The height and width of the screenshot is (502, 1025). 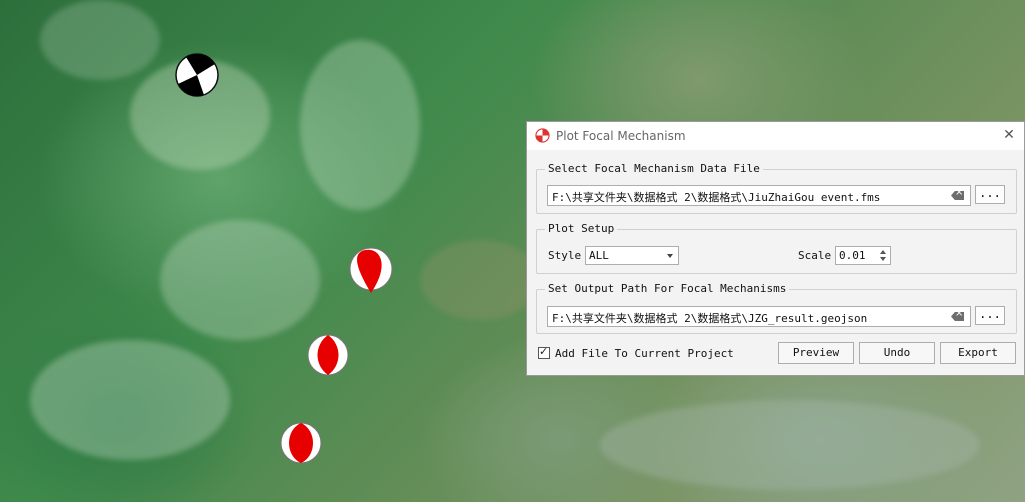 I want to click on preview-button: Preview, so click(x=816, y=353).